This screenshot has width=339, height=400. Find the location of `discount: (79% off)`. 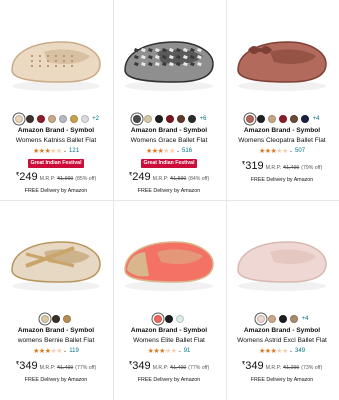

discount: (79% off) is located at coordinates (312, 168).